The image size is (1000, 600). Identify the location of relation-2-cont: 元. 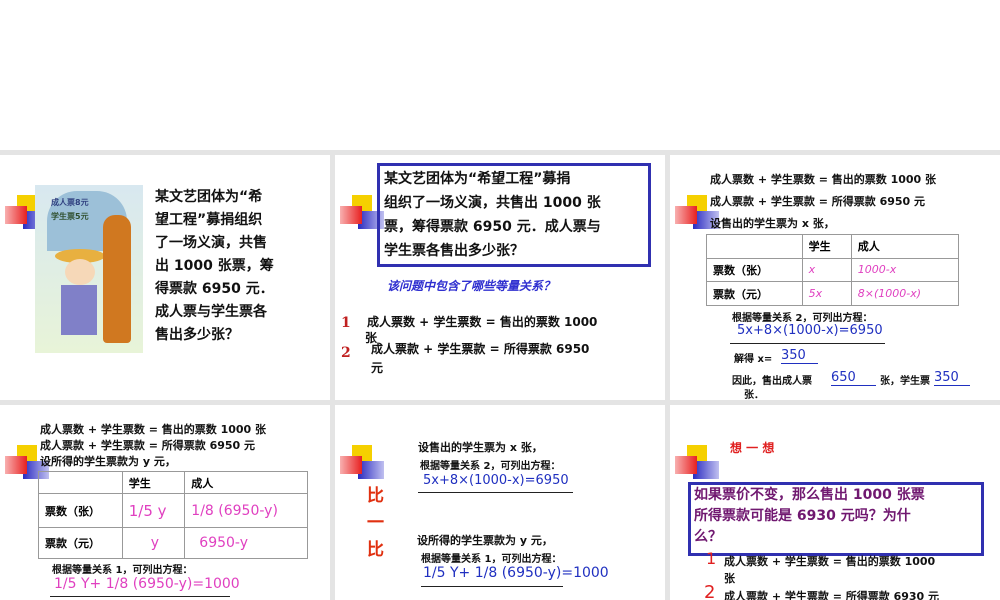
(377, 368).